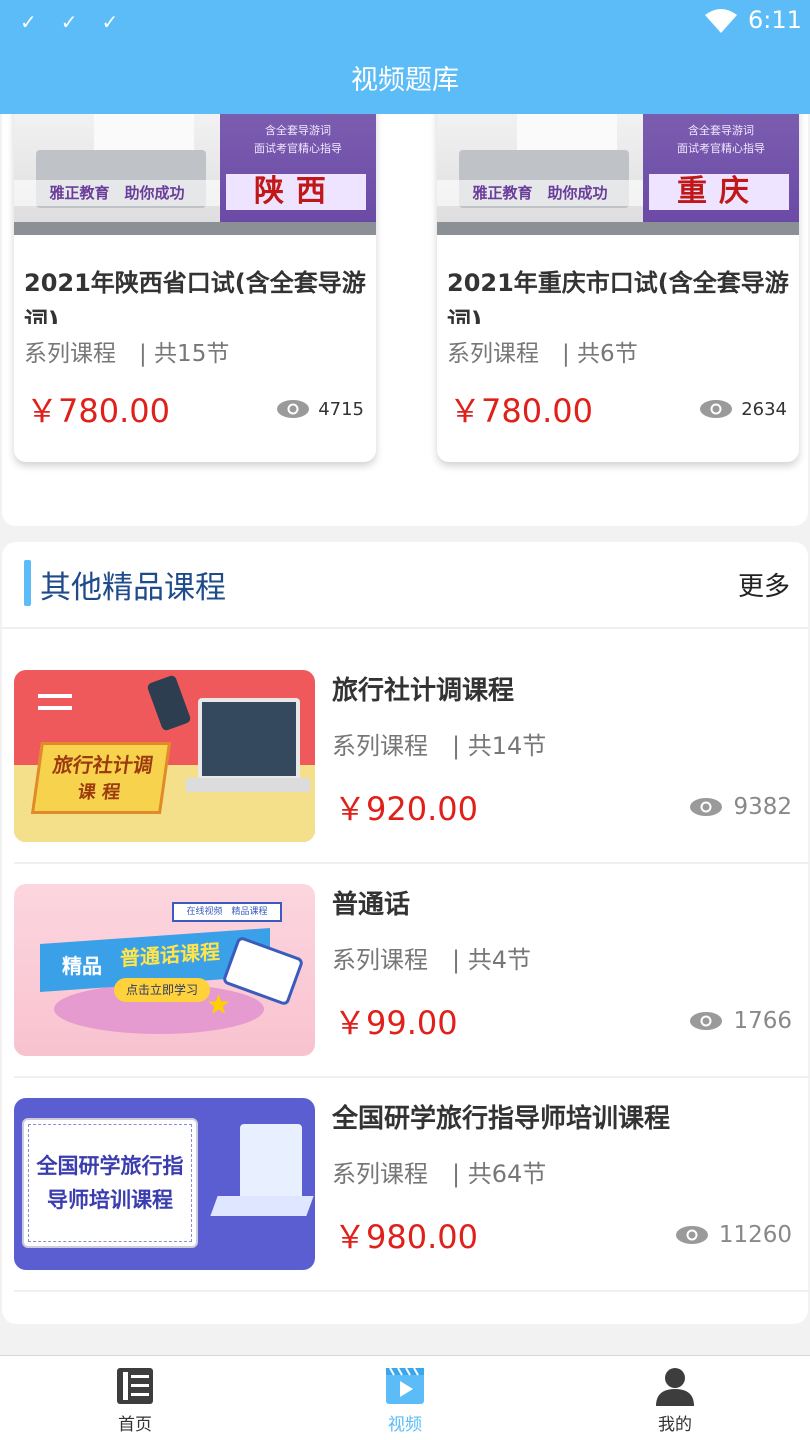 This screenshot has width=810, height=1440. Describe the element at coordinates (135, 1425) in the screenshot. I see `nav-label: 首页` at that location.